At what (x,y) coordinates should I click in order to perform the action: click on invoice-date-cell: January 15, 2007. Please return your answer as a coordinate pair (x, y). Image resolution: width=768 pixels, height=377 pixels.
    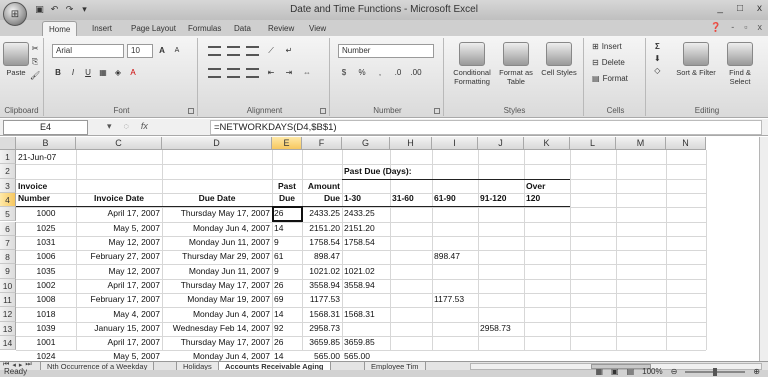
    Looking at the image, I should click on (119, 328).